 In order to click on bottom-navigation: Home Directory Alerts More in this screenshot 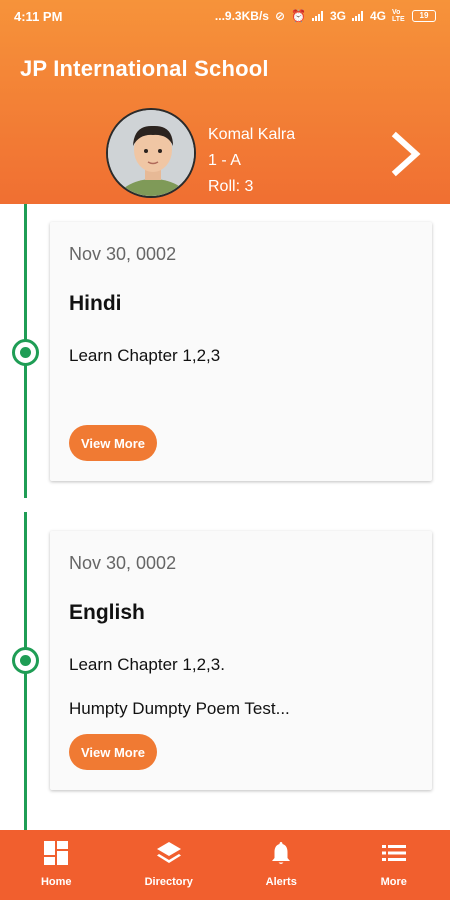, I will do `click(225, 865)`.